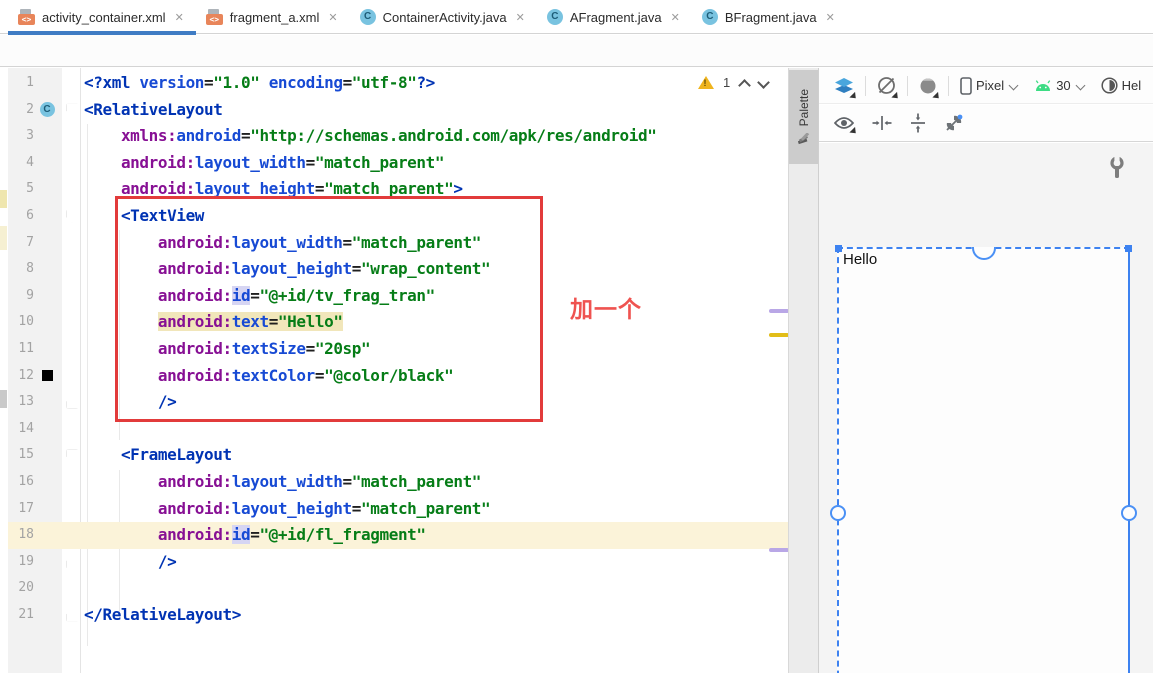 This screenshot has width=1153, height=673. I want to click on align-horizontal-icon, so click(882, 123).